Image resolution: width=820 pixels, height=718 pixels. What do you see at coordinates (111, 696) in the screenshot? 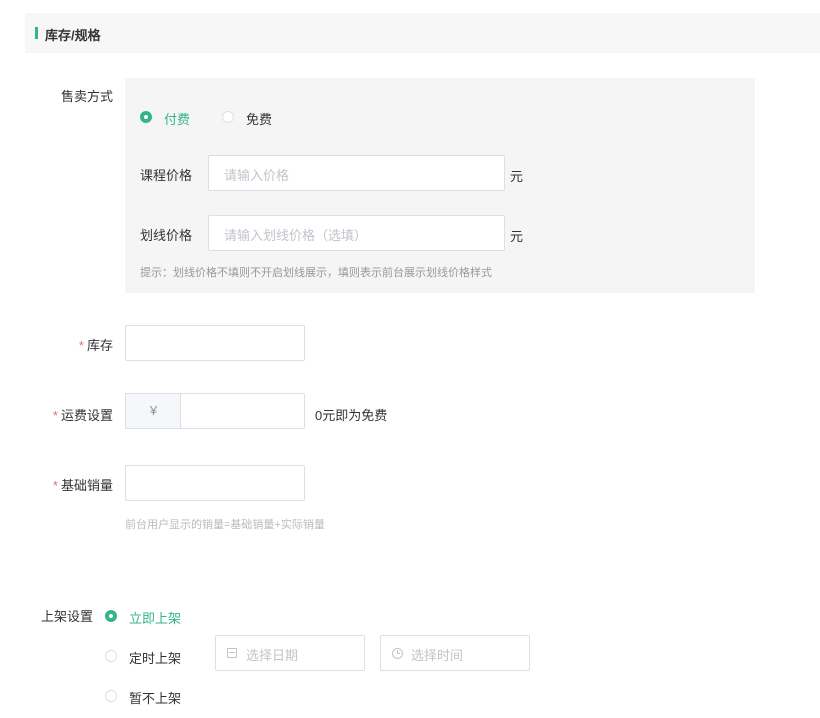
I see `radio-list-not-indicator` at bounding box center [111, 696].